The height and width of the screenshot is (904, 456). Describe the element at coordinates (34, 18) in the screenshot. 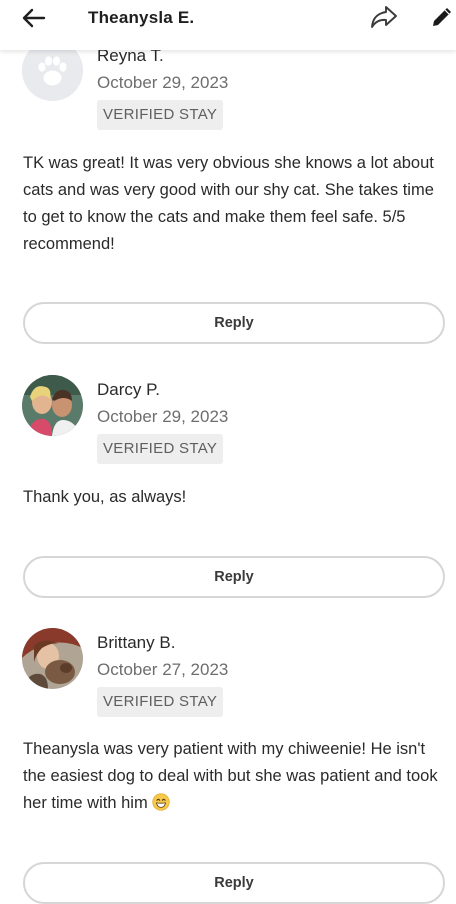

I see `arrow-left-icon` at that location.